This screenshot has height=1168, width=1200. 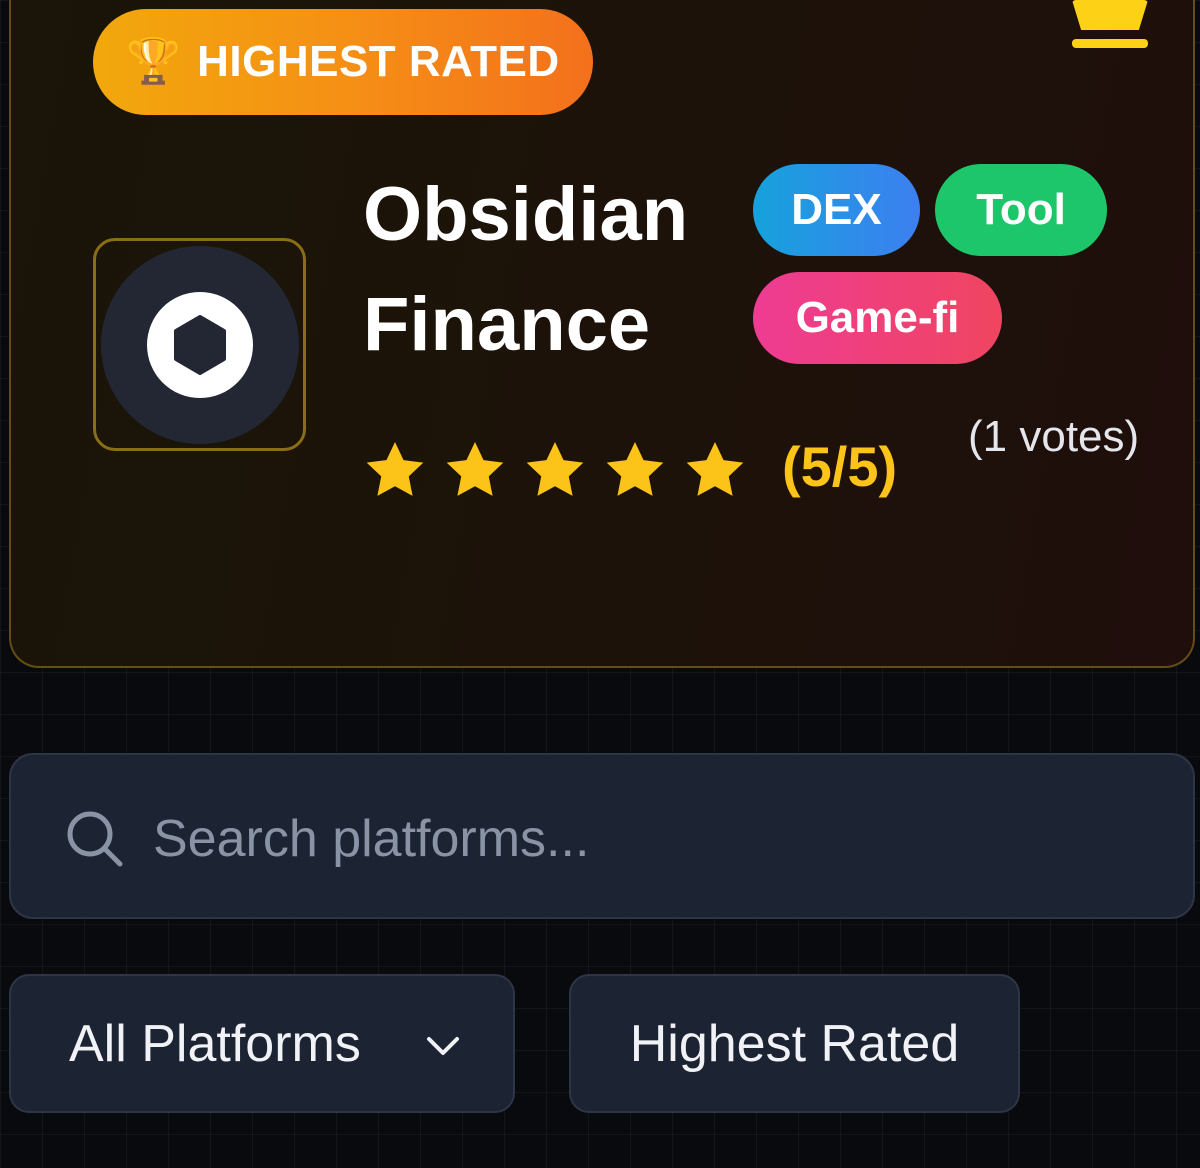 I want to click on sort-button-label: Highest Rated, so click(x=794, y=1043).